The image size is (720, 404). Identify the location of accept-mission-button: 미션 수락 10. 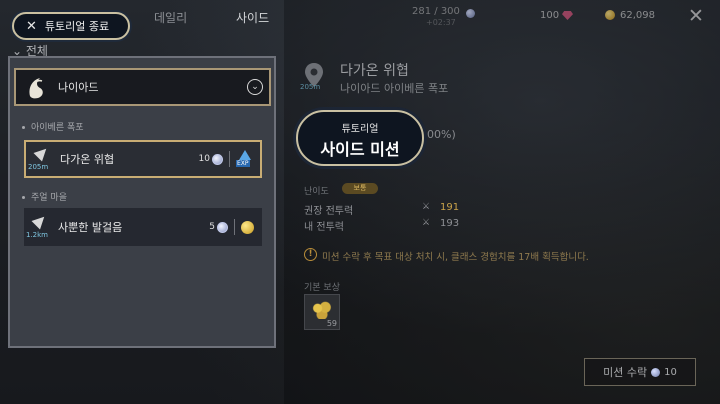
(640, 372).